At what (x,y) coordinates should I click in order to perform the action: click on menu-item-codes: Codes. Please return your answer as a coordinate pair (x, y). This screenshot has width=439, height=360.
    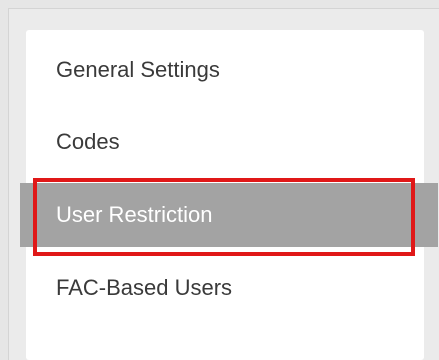
    Looking at the image, I should click on (225, 142).